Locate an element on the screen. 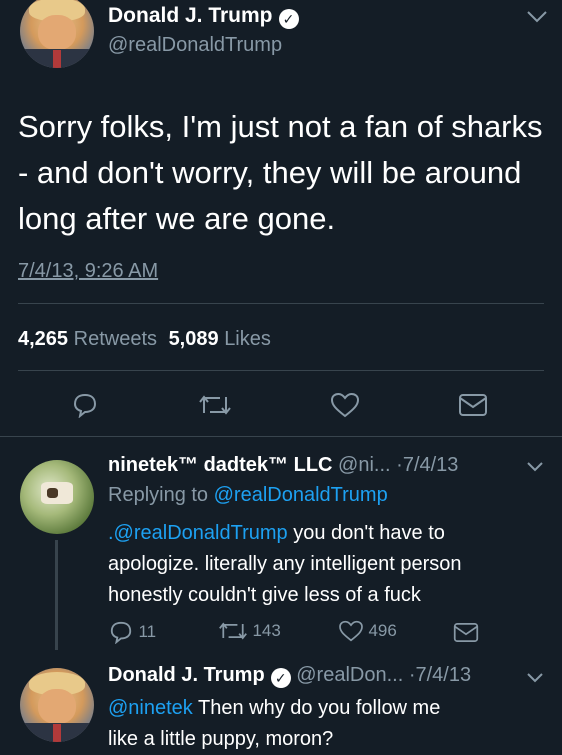  reply-1-line-rest: you don't have to is located at coordinates (366, 533).